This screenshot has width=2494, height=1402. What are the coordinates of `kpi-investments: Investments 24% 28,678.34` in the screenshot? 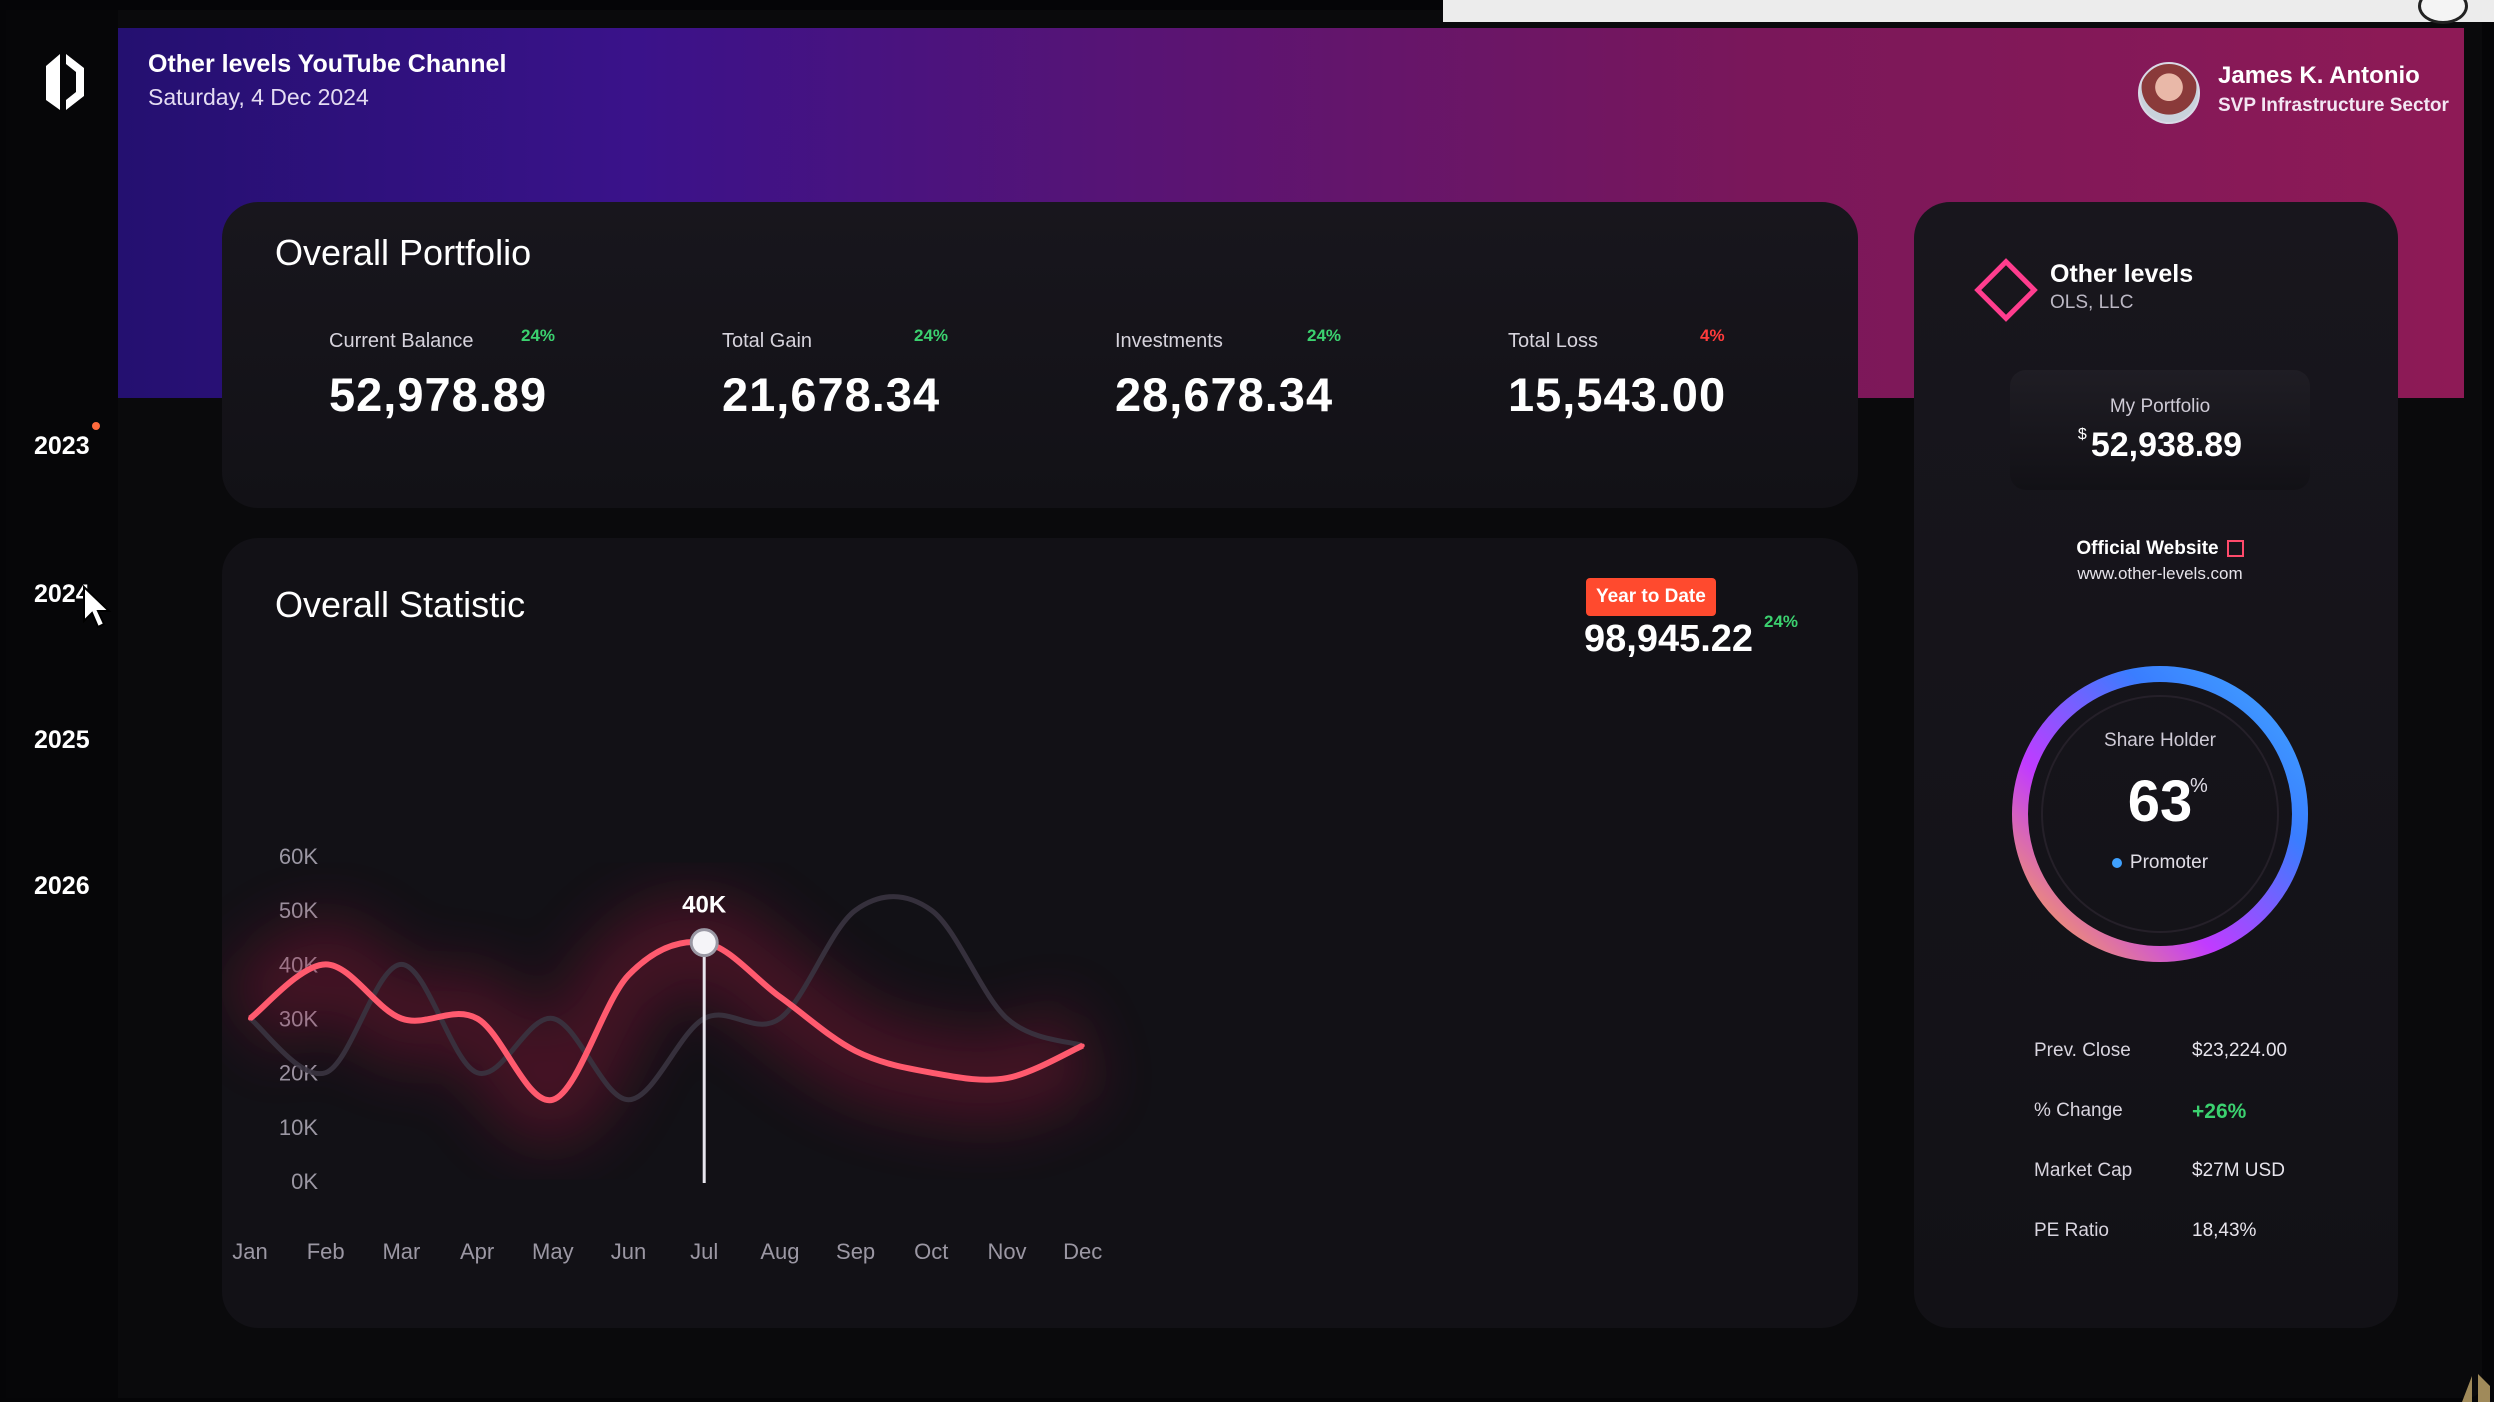 It's located at (1265, 374).